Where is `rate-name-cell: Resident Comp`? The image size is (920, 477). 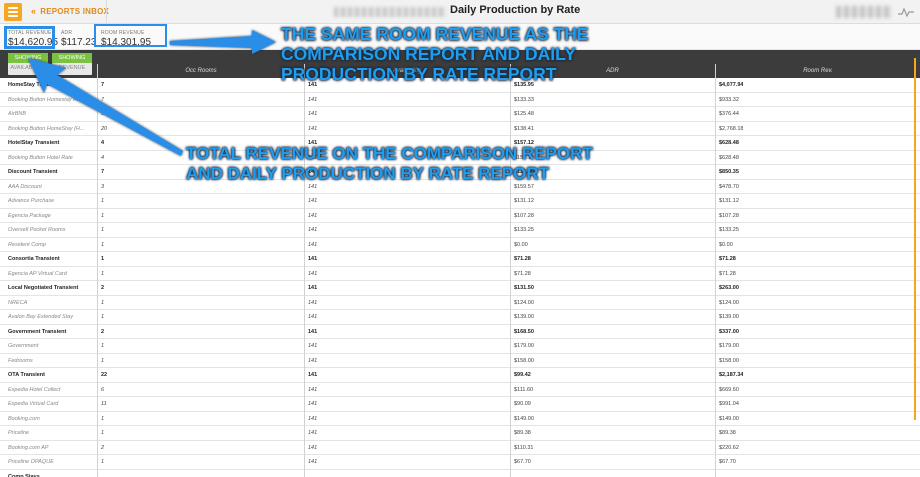 rate-name-cell: Resident Comp is located at coordinates (27, 244).